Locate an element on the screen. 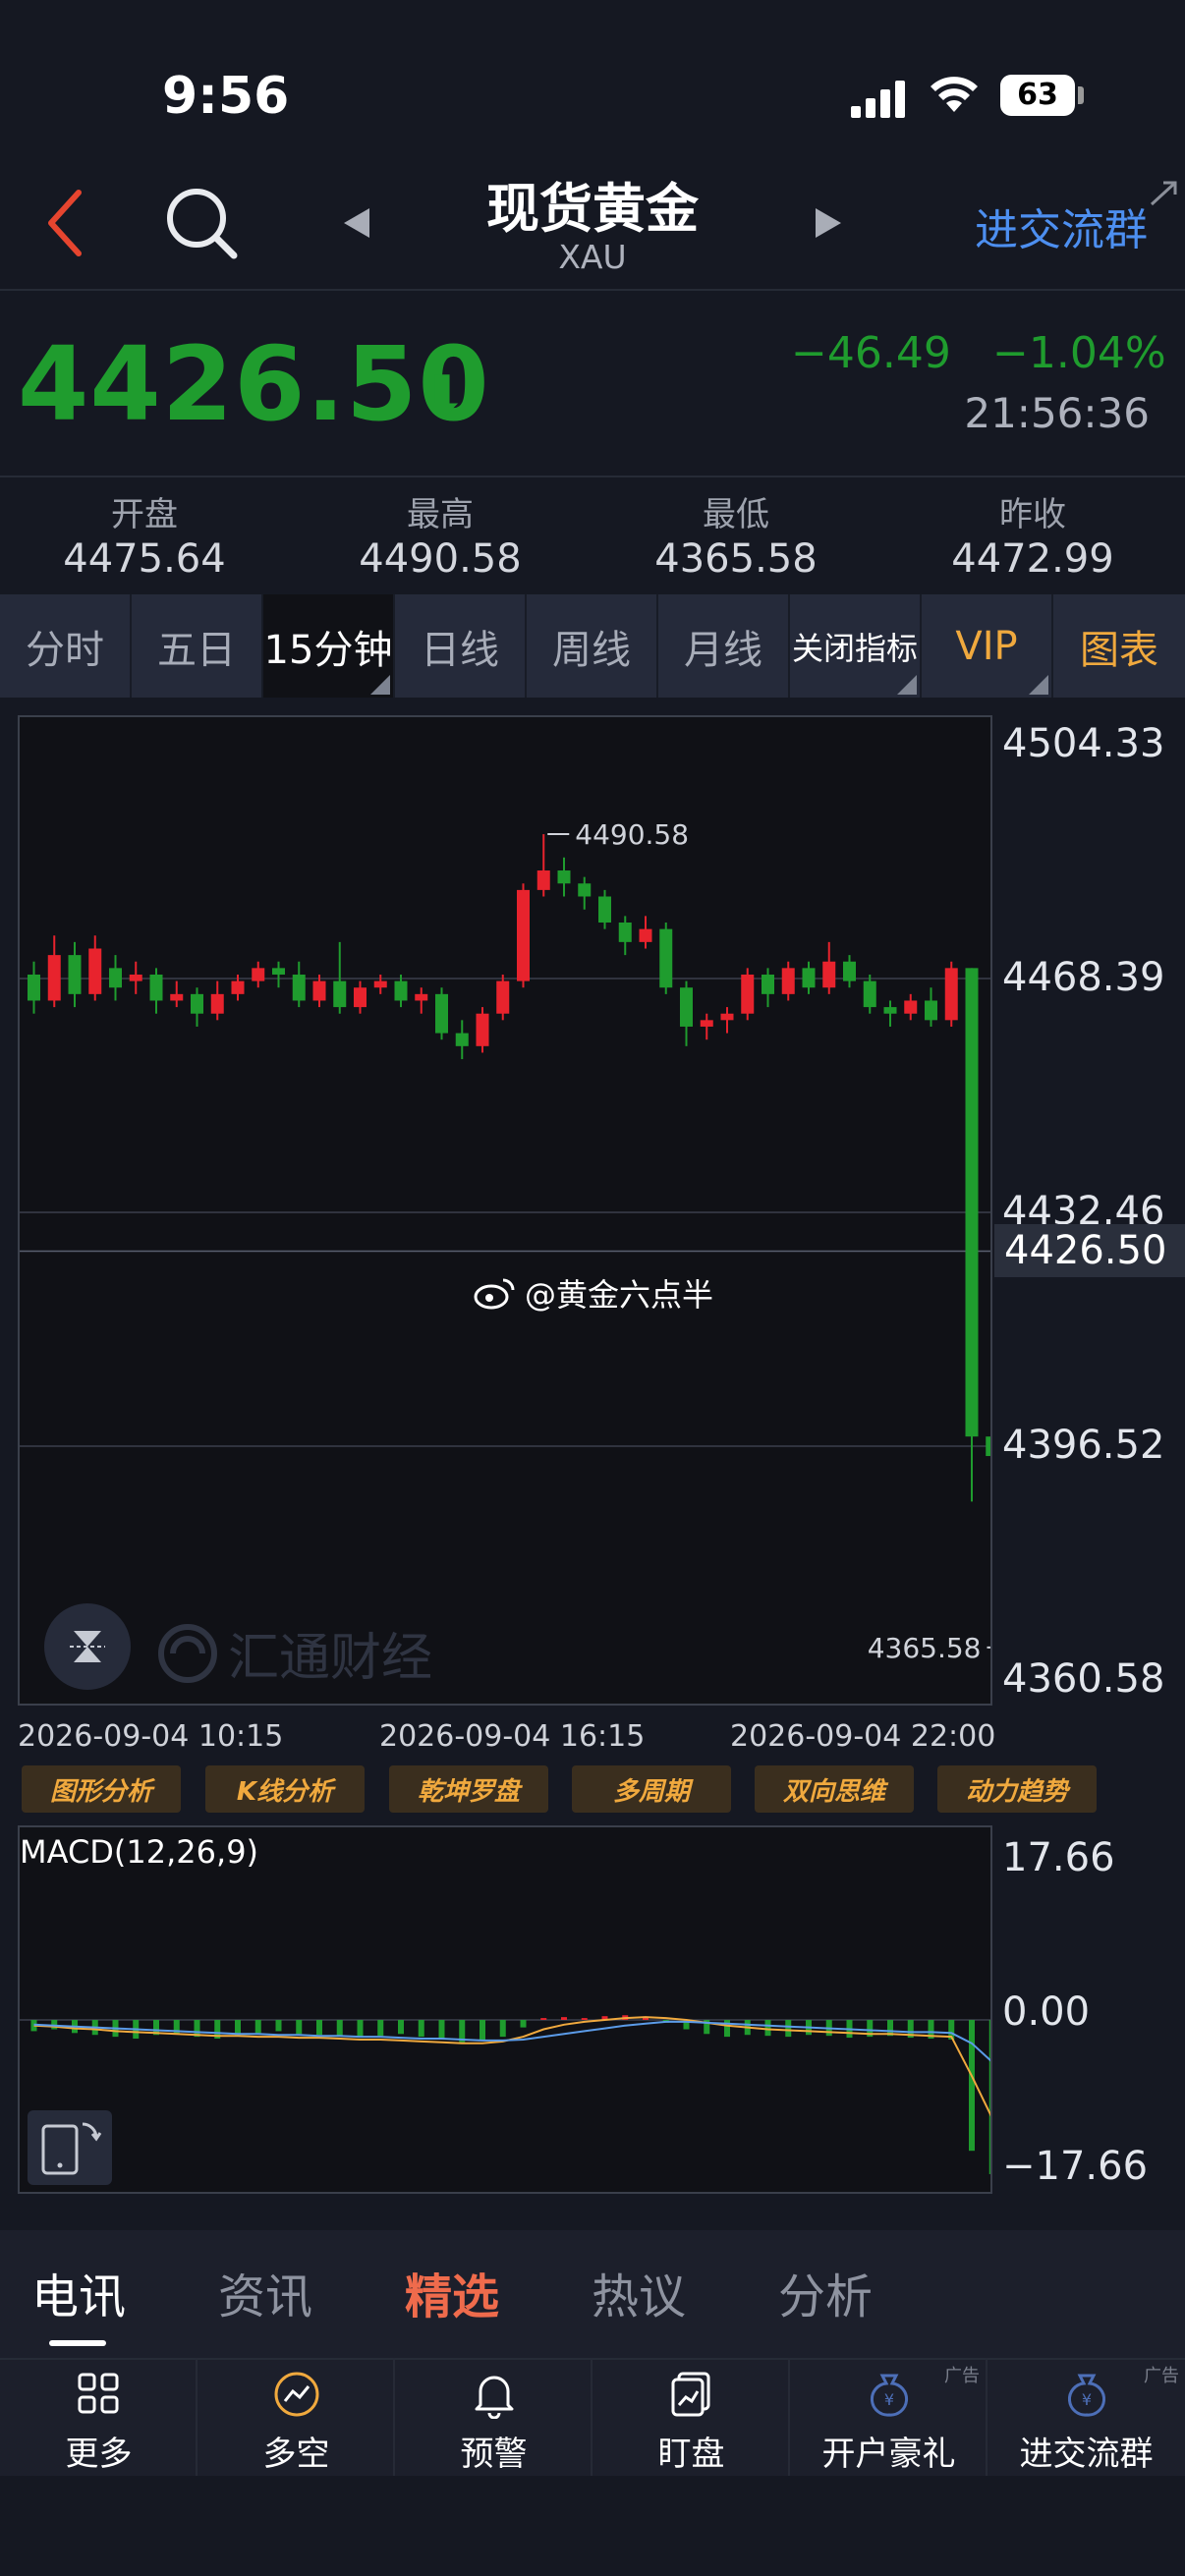 This screenshot has height=2576, width=1185. chart-tool-button is located at coordinates (88, 1646).